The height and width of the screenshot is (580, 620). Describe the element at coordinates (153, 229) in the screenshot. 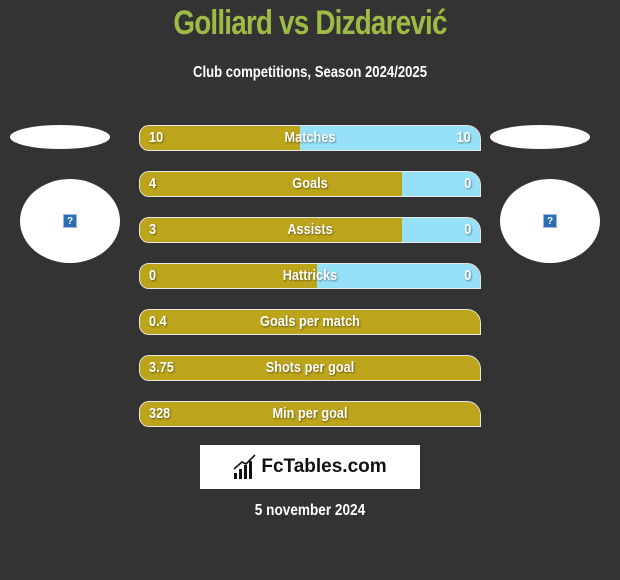

I see `left-value: 3` at that location.